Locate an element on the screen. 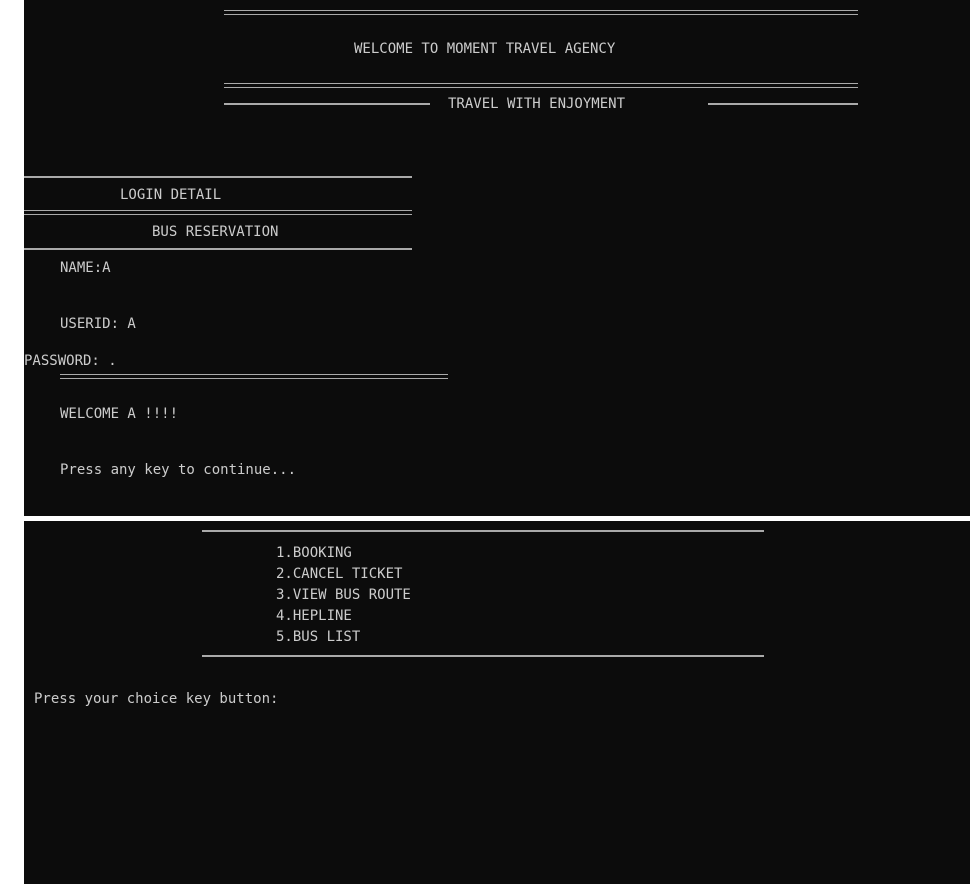 The image size is (970, 884). section-divider is located at coordinates (218, 212).